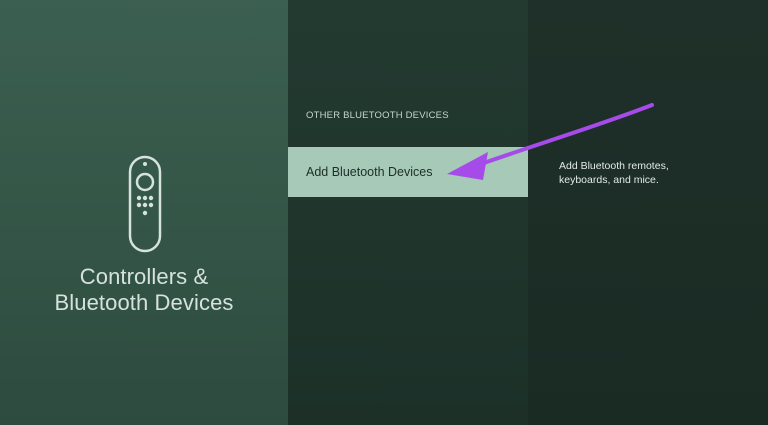  Describe the element at coordinates (609, 180) in the screenshot. I see `description-line2: keyboards, and mice.` at that location.